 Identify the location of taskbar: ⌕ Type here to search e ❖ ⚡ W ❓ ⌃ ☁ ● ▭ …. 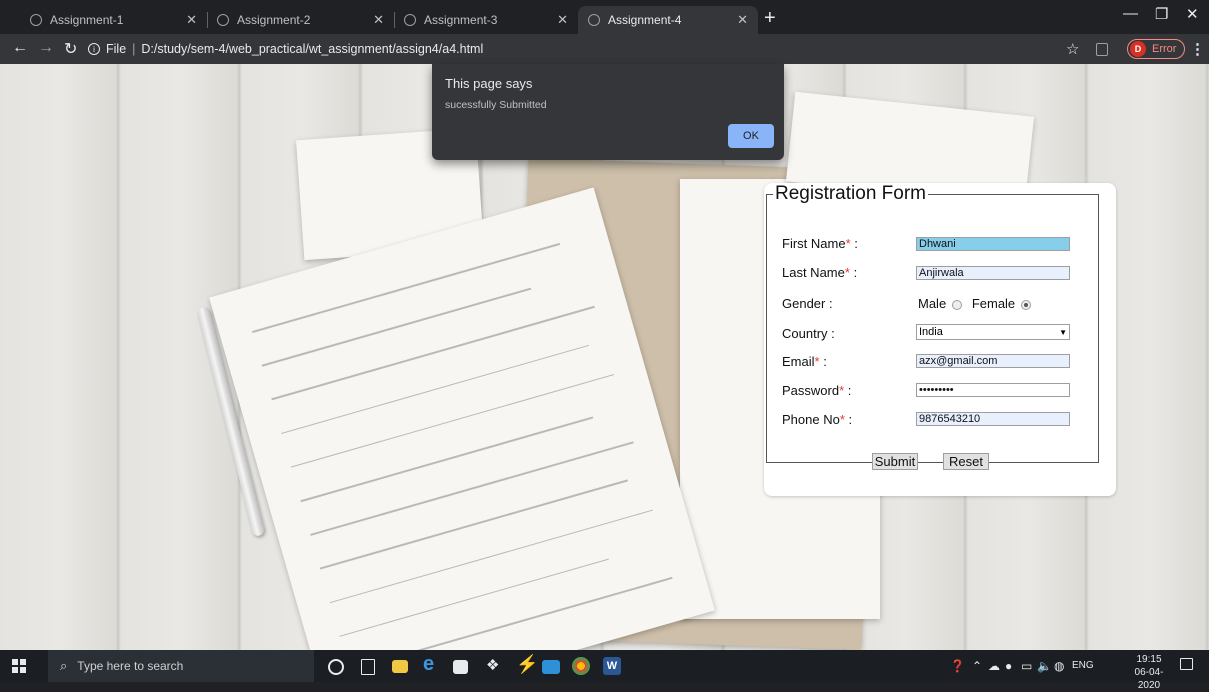
(604, 670).